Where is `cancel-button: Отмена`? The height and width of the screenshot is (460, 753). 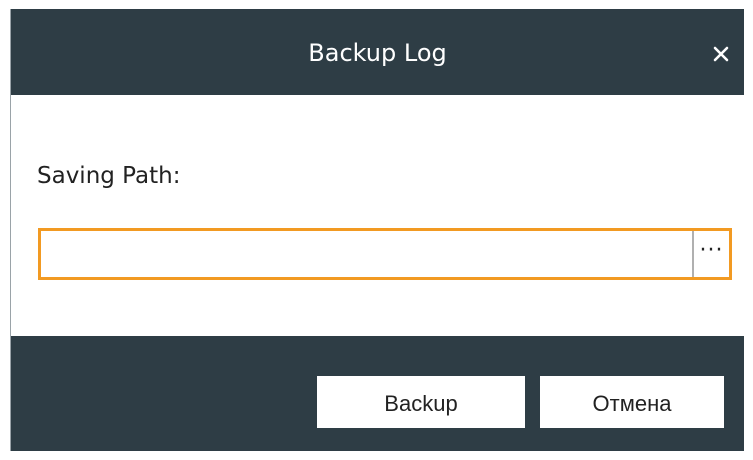
cancel-button: Отмена is located at coordinates (632, 402).